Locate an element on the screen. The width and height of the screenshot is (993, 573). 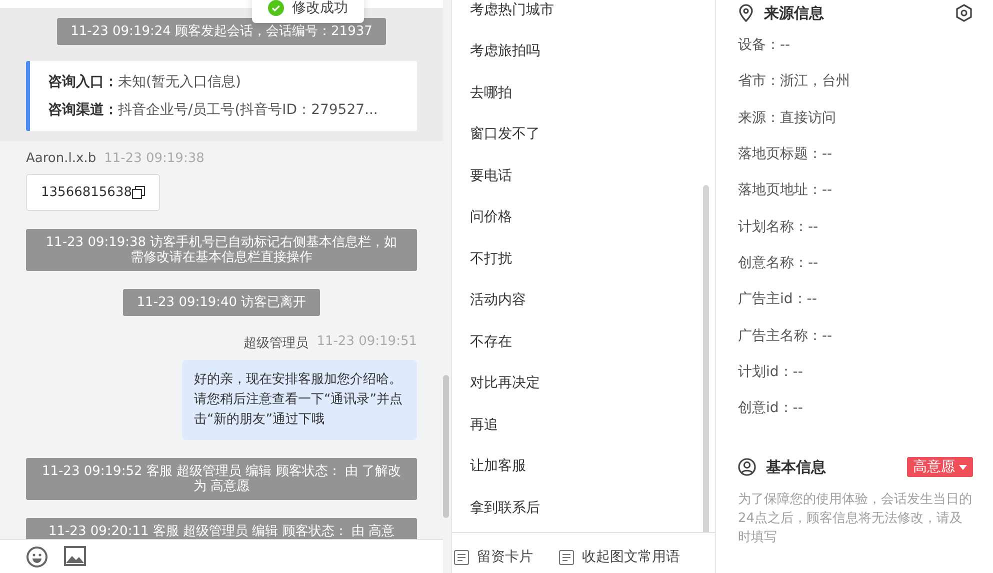
source-field: 广告主id：-- is located at coordinates (855, 299).